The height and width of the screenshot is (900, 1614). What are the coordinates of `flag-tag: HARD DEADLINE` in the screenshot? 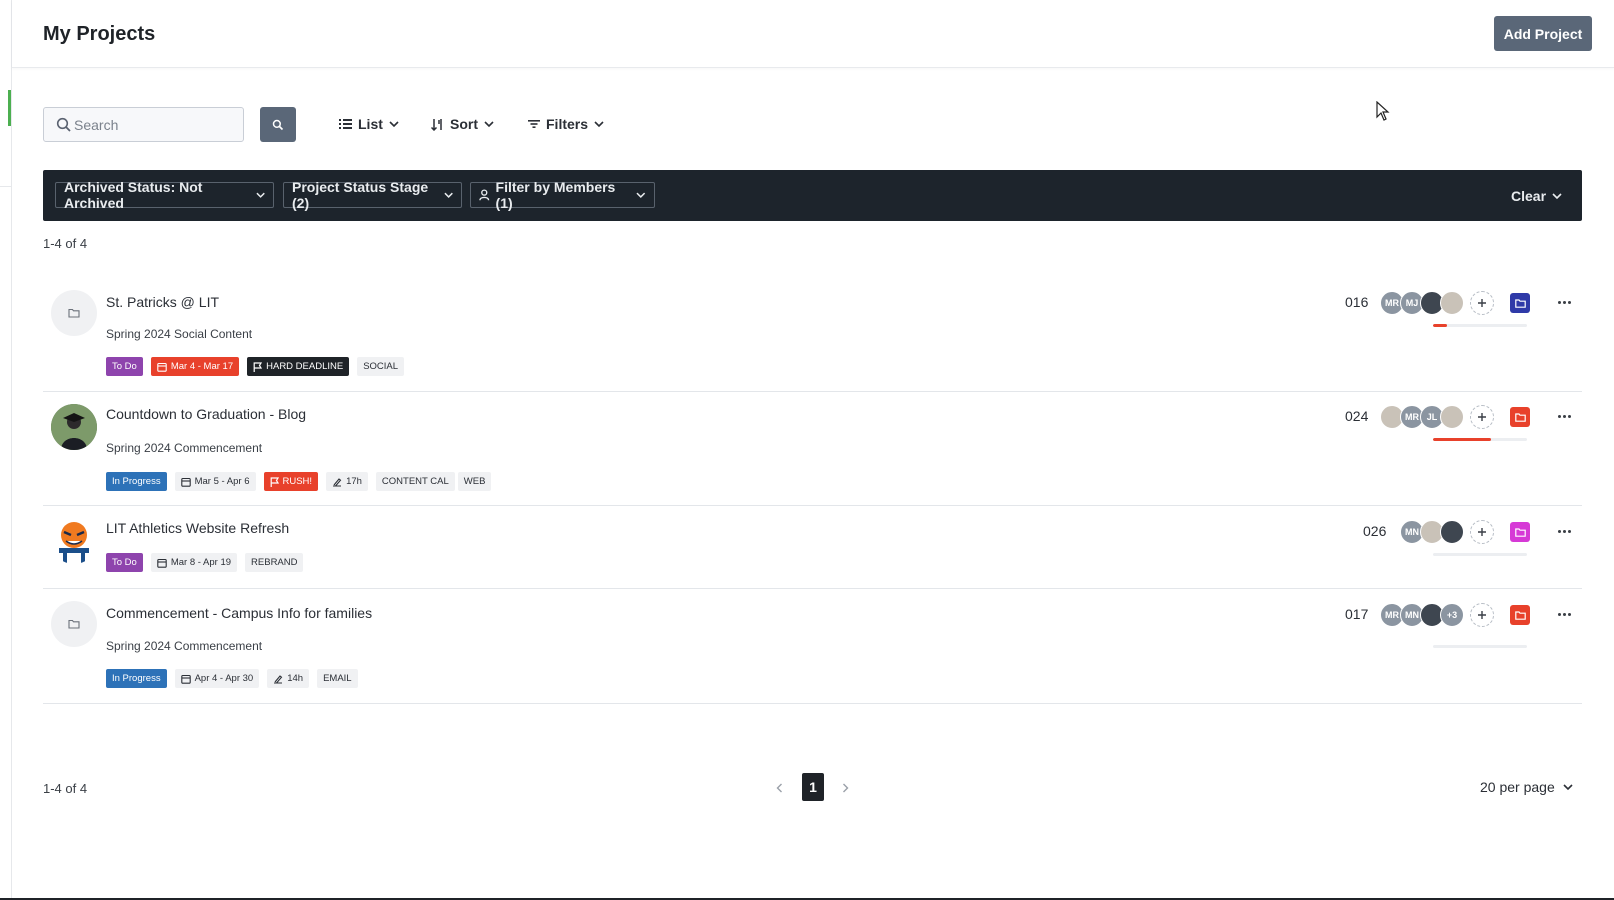 It's located at (298, 366).